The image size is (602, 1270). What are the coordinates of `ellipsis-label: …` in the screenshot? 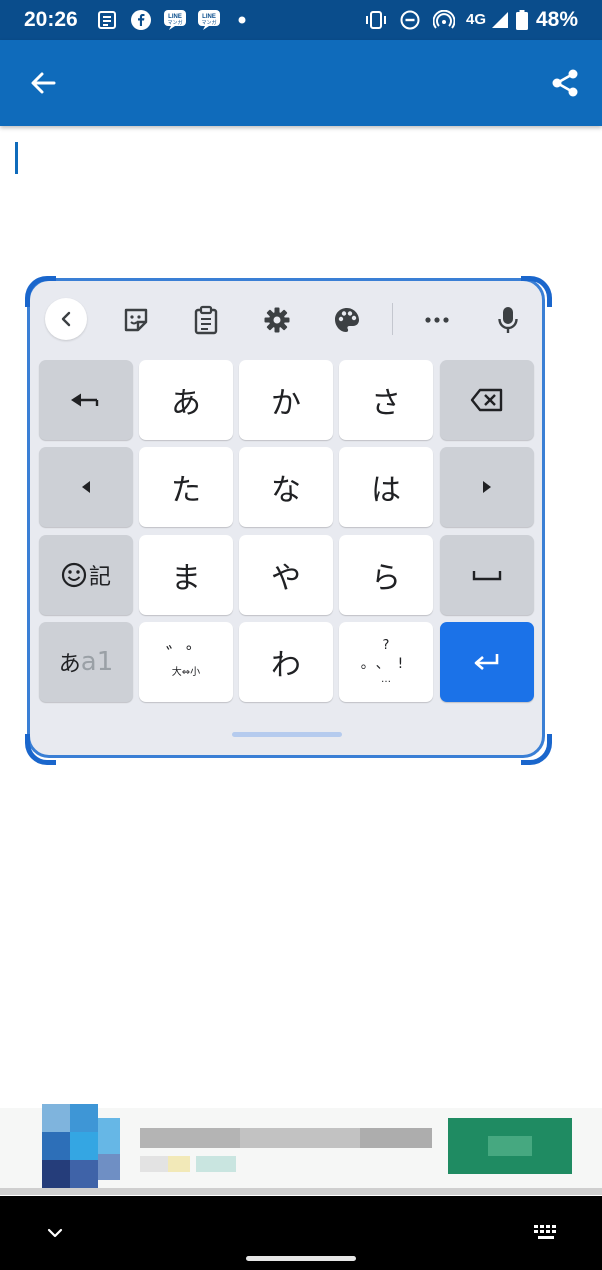 It's located at (386, 679).